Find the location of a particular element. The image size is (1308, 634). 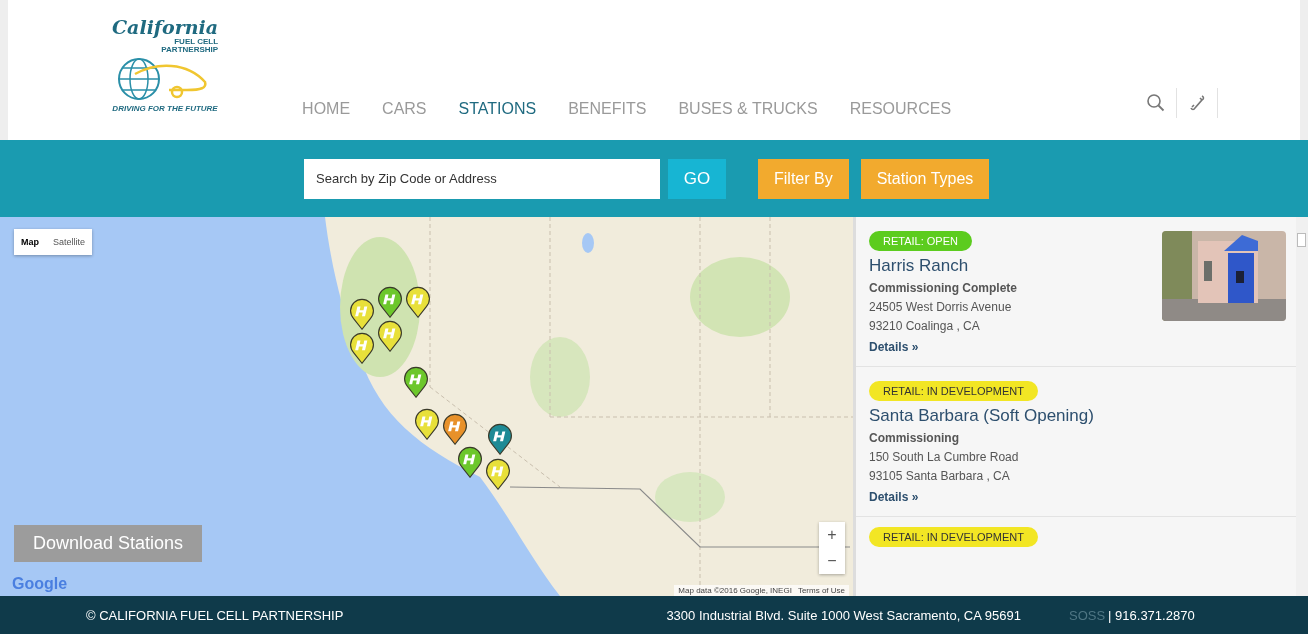

footer-address: 3300 Industrial Blvd. Suite 1000 West Sacramento, CA 95691 is located at coordinates (843, 615).